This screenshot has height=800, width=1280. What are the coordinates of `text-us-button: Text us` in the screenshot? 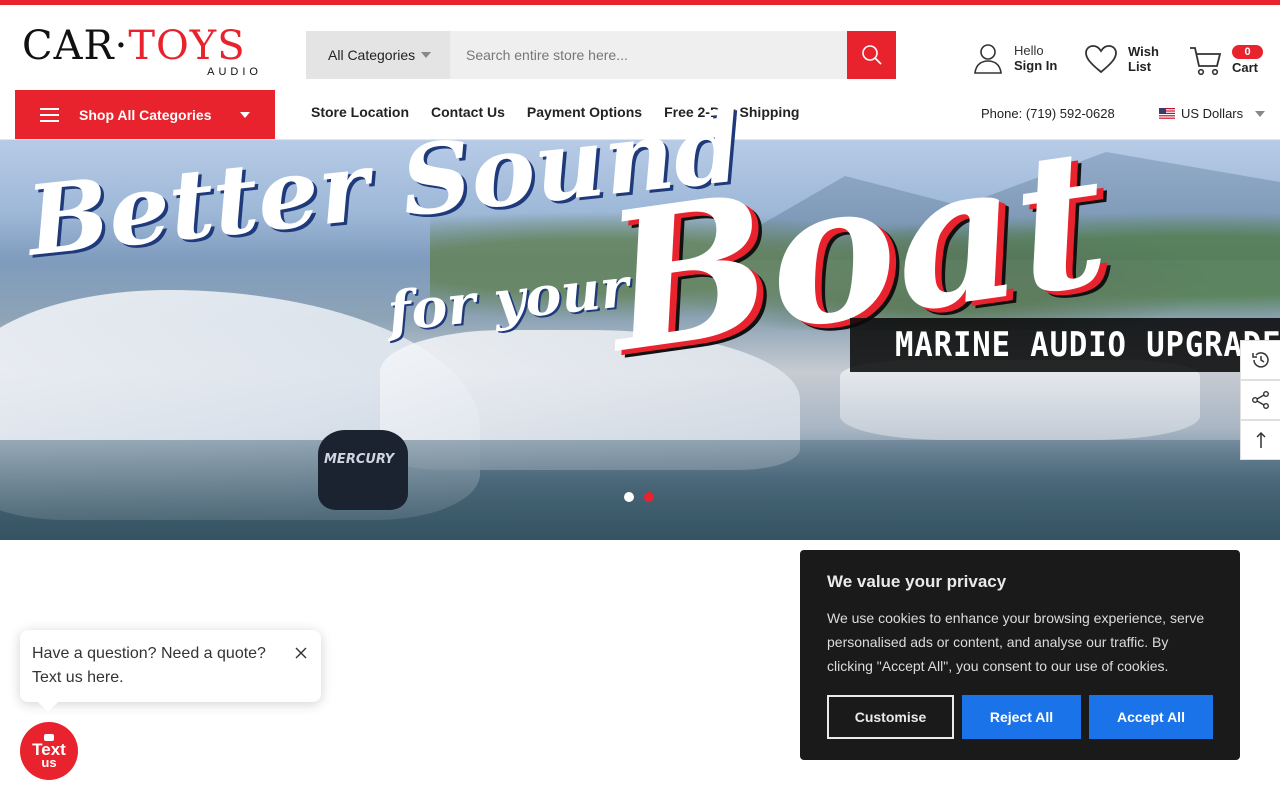 It's located at (49, 751).